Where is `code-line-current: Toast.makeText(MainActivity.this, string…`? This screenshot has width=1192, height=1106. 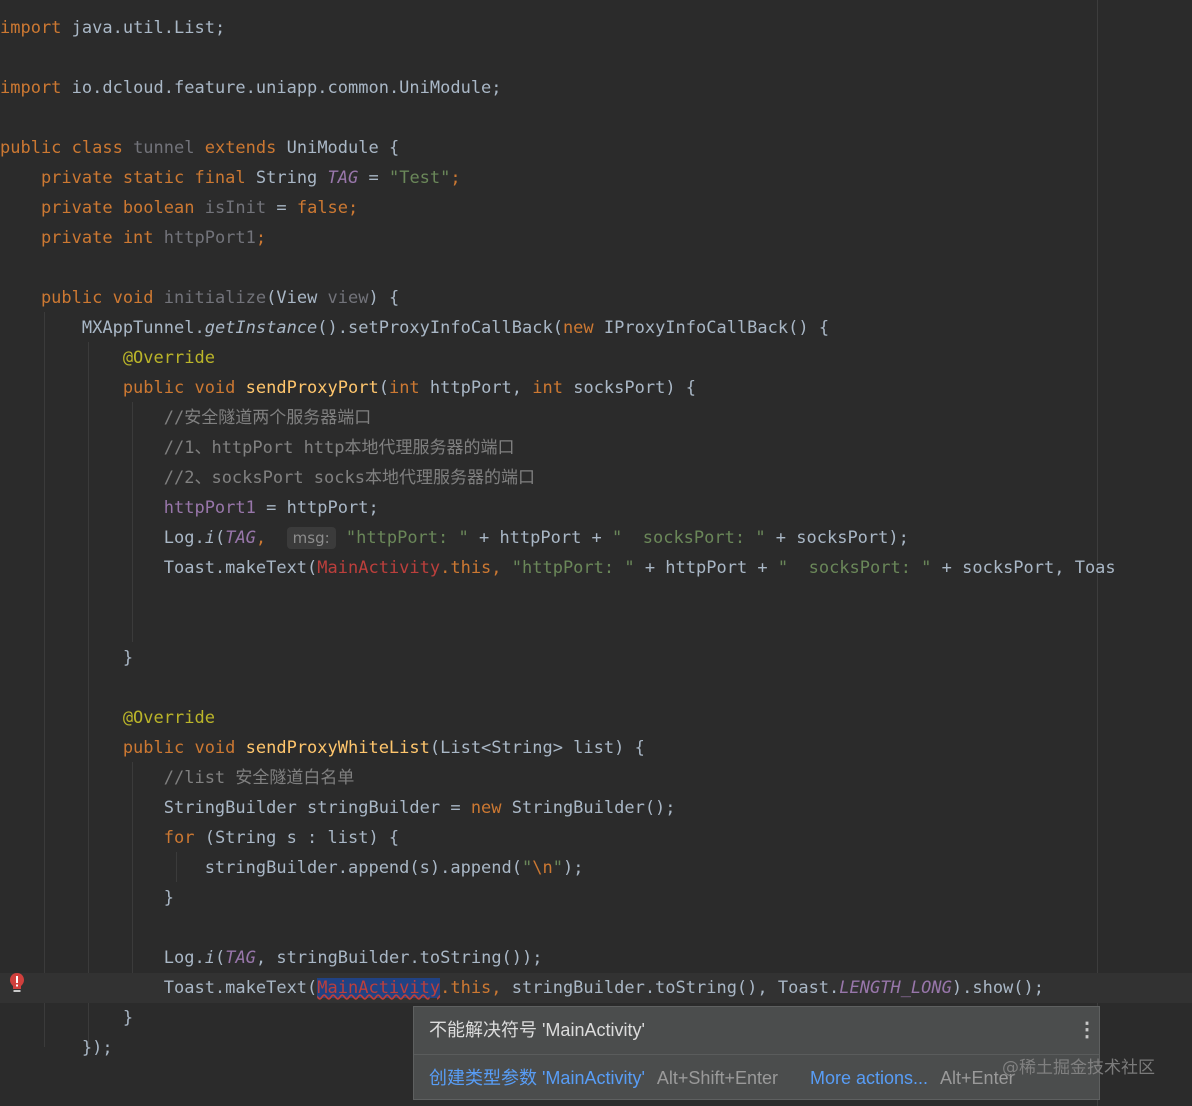
code-line-current: Toast.makeText(MainActivity.this, string… is located at coordinates (596, 988).